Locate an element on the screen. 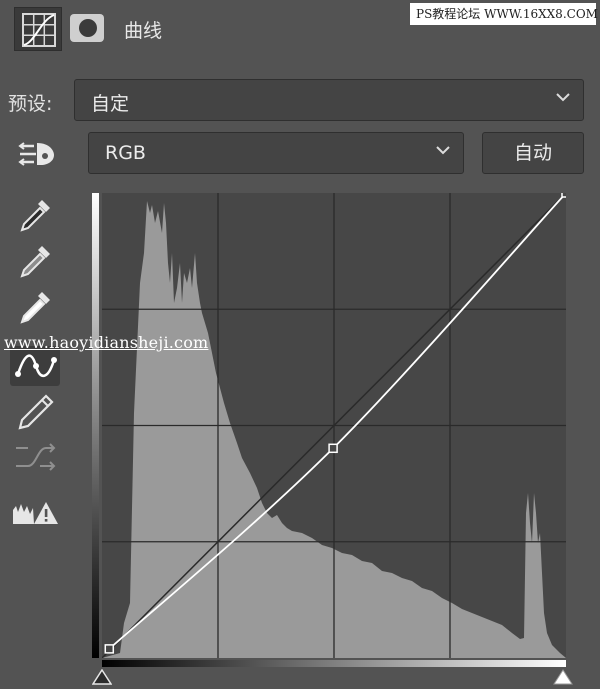 Image resolution: width=600 pixels, height=689 pixels. curves-adjustment-icon is located at coordinates (38, 29).